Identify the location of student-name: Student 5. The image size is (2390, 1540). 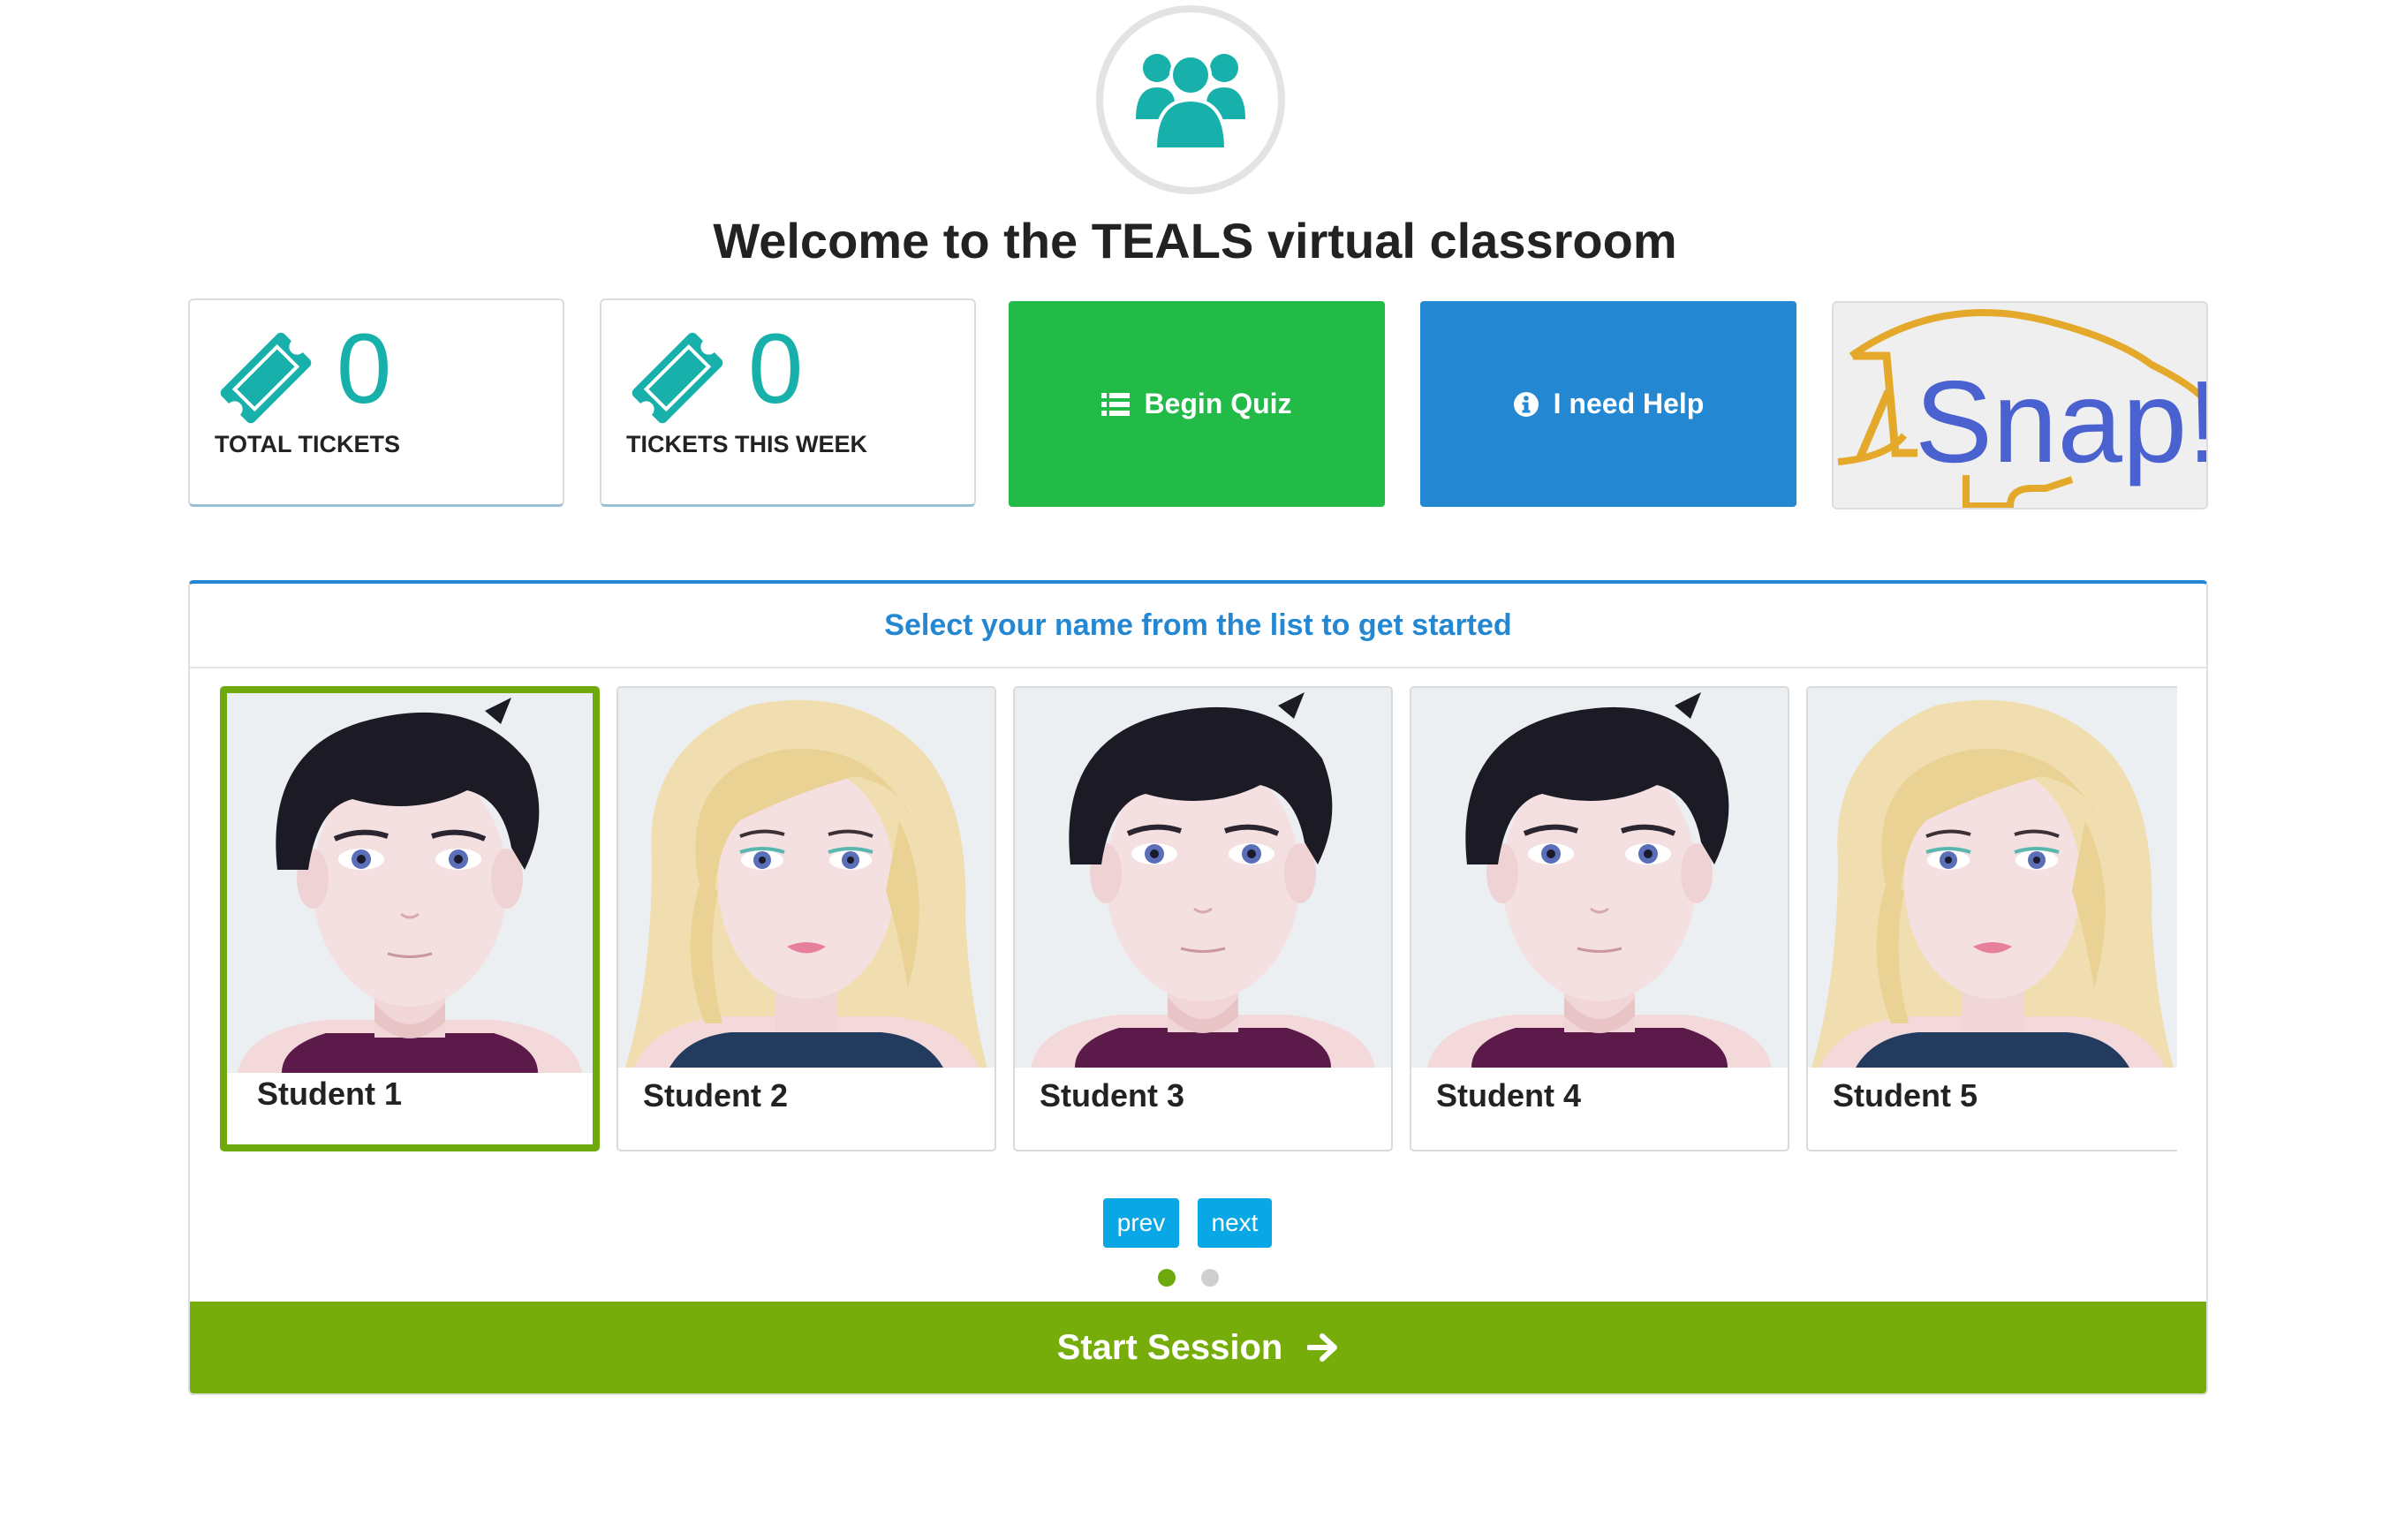
(1906, 1095).